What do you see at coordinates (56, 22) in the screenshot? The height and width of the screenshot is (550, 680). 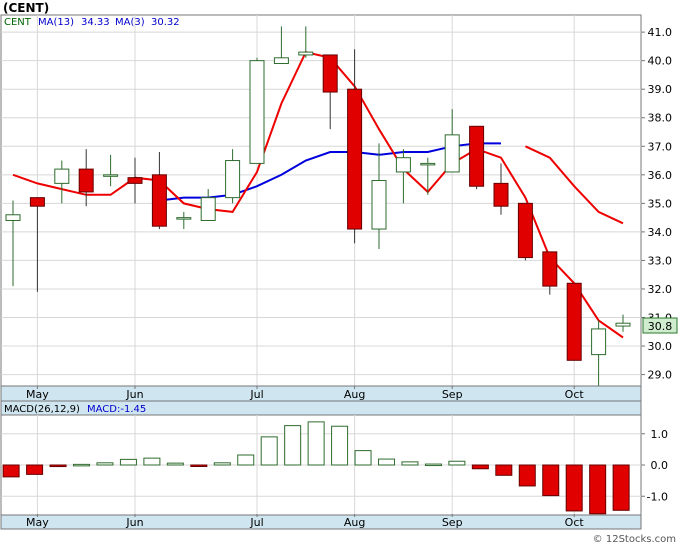 I see `legend-ma13-label: MA(13)` at bounding box center [56, 22].